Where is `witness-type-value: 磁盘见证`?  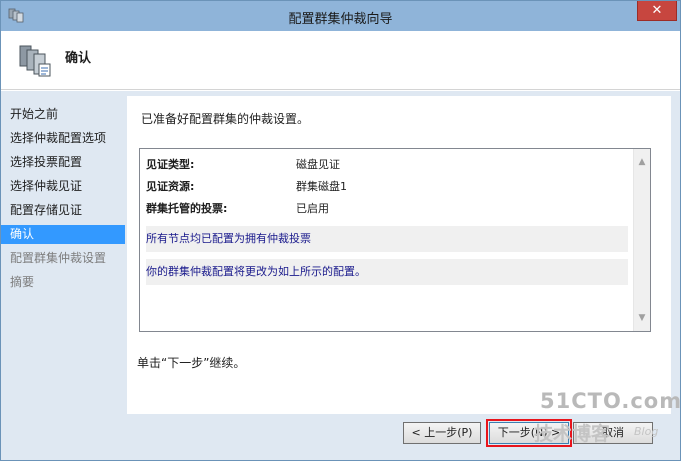 witness-type-value: 磁盘见证 is located at coordinates (318, 164).